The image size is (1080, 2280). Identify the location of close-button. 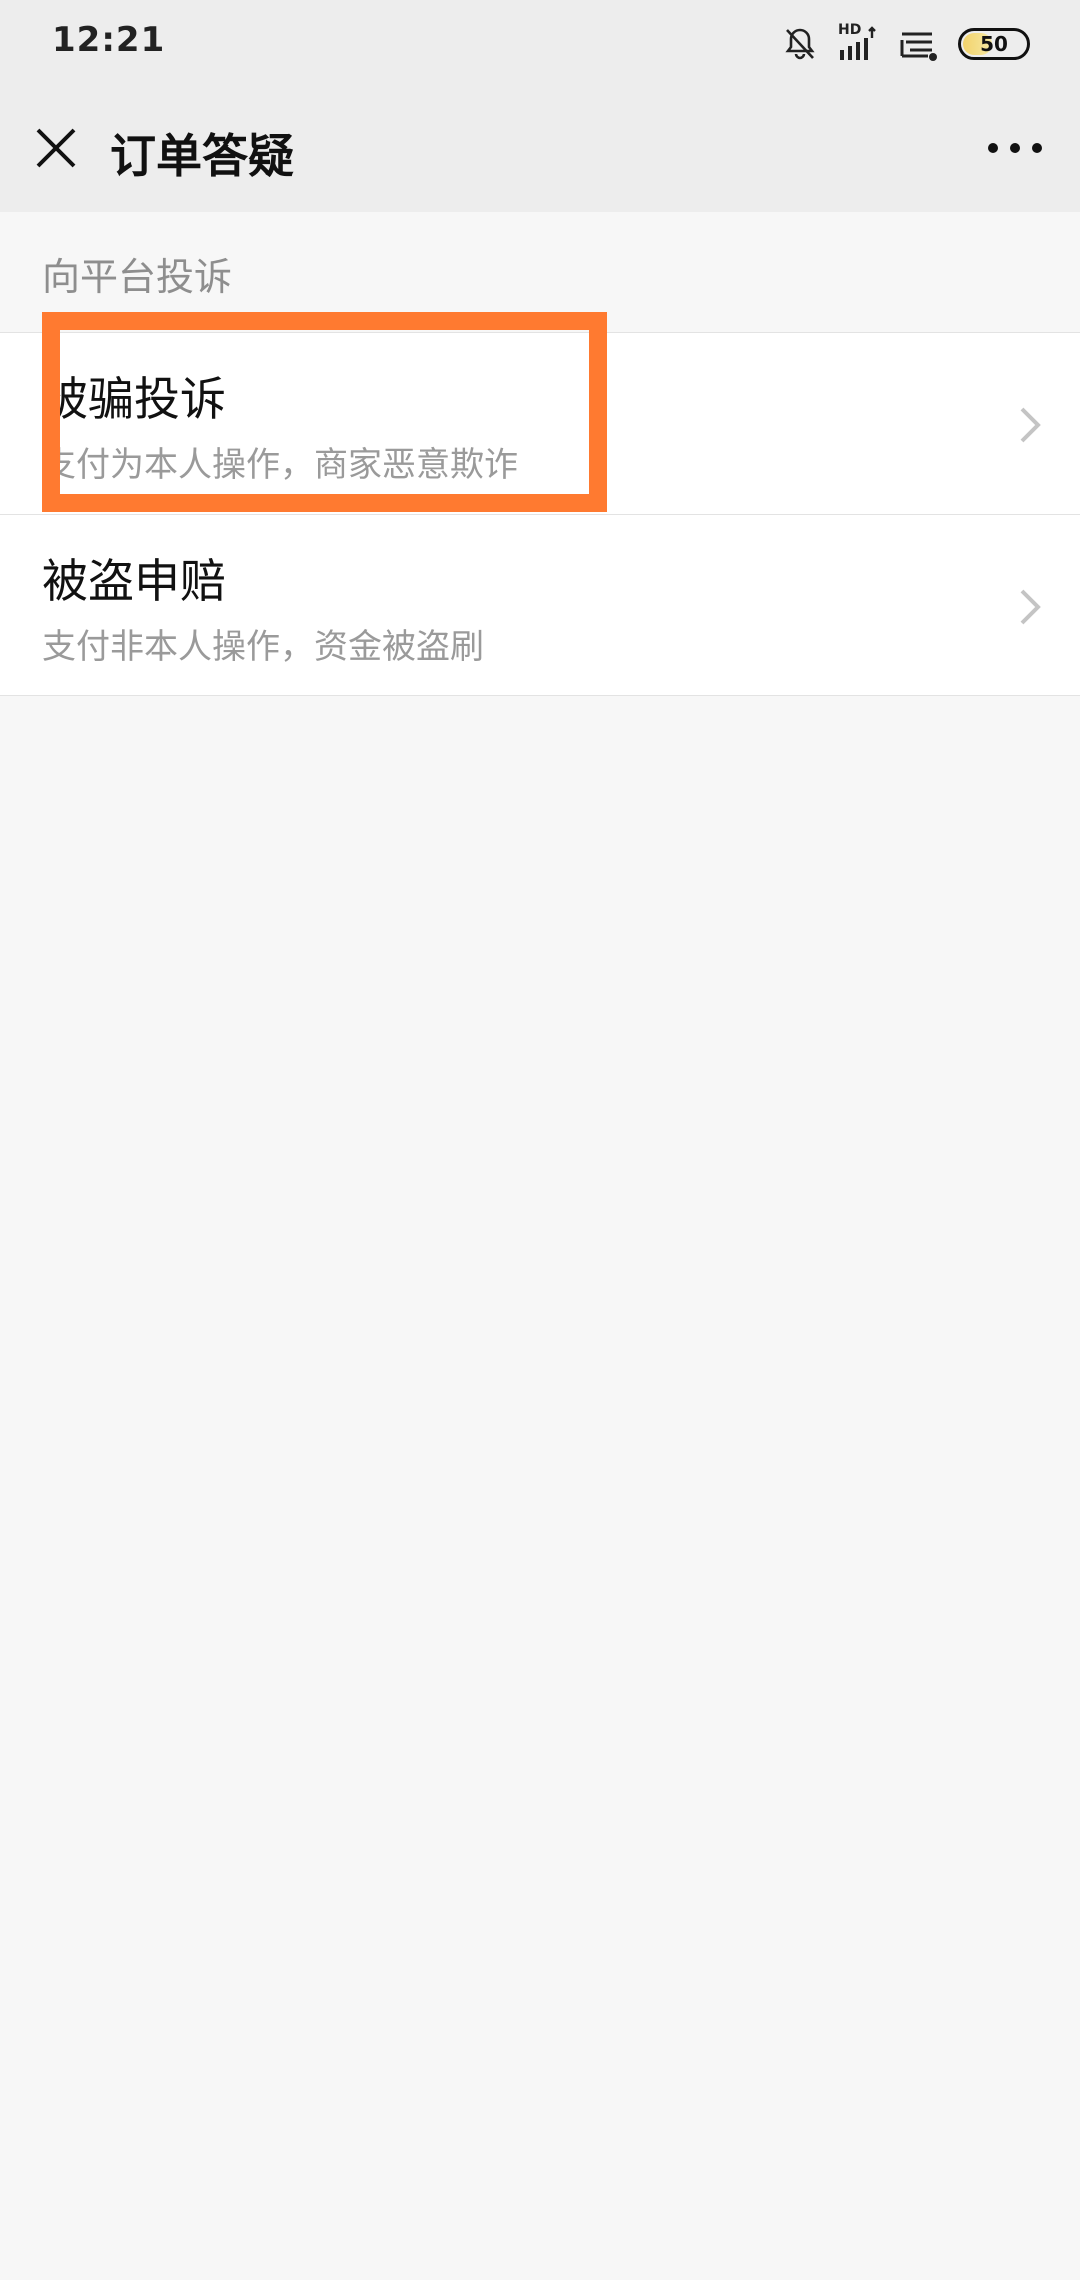
(56, 148).